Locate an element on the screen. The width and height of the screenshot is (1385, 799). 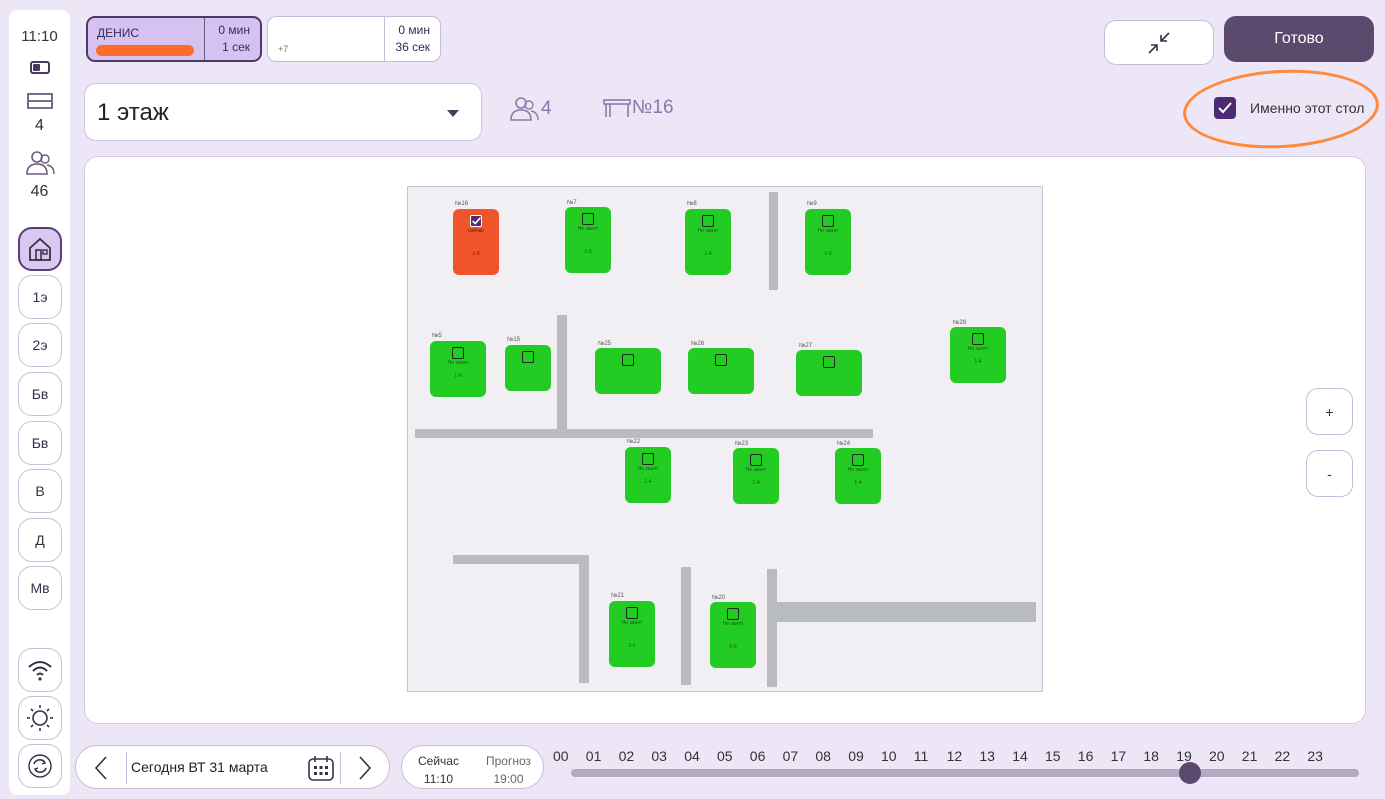
home-button is located at coordinates (40, 249).